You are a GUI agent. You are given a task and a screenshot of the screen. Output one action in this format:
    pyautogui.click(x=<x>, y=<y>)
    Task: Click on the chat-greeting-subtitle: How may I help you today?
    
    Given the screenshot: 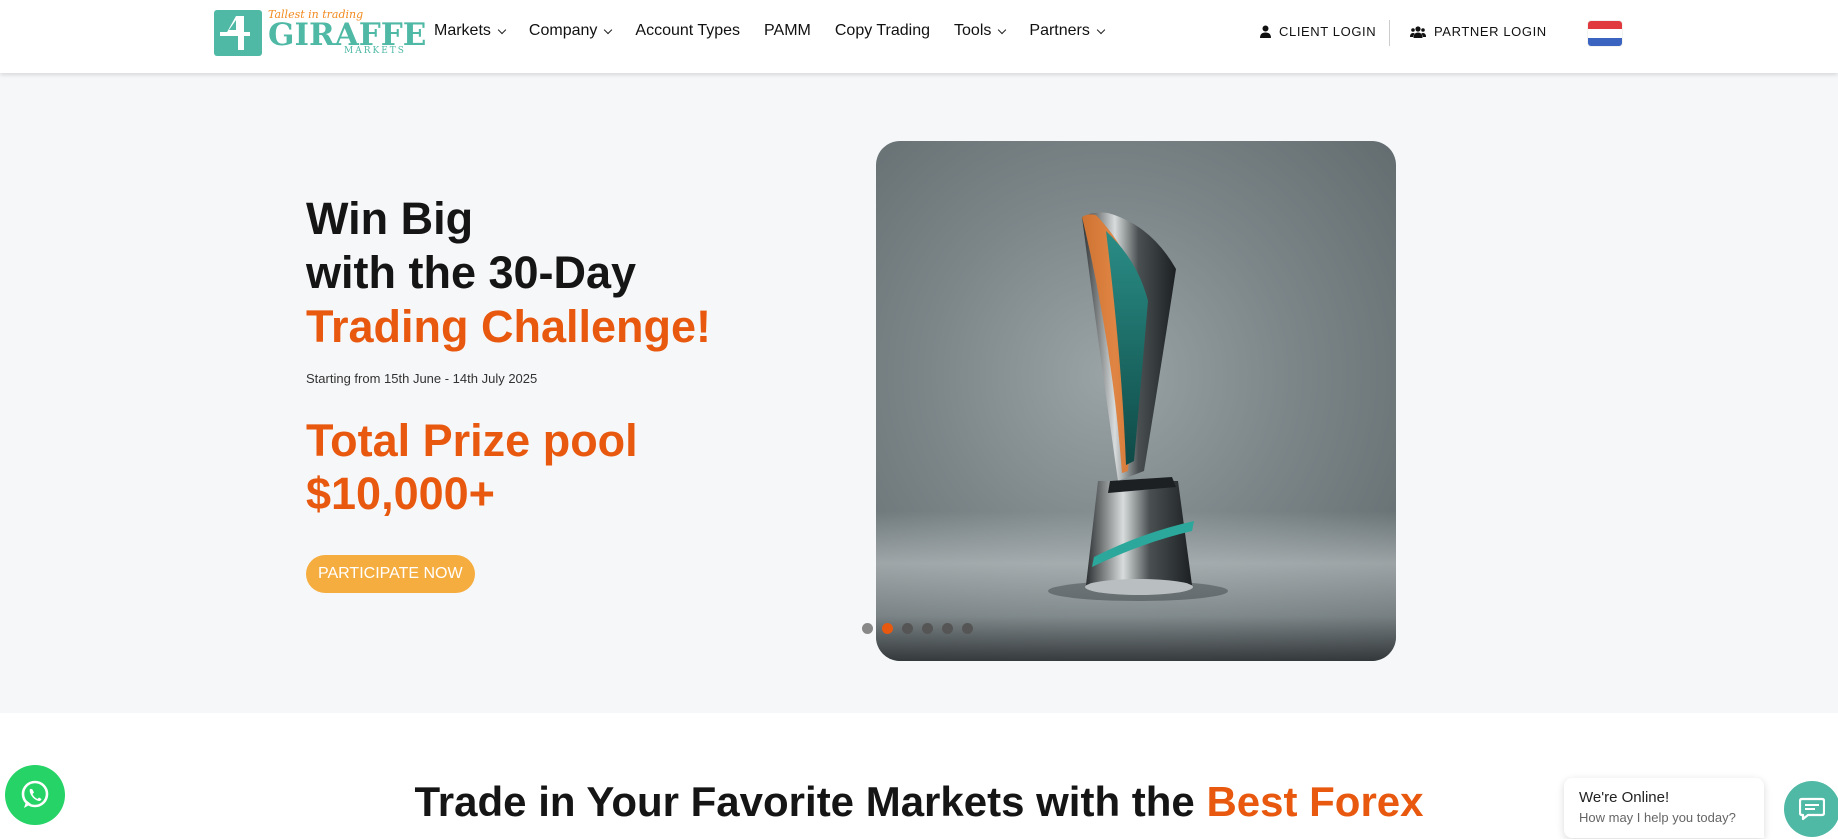 What is the action you would take?
    pyautogui.click(x=1657, y=817)
    